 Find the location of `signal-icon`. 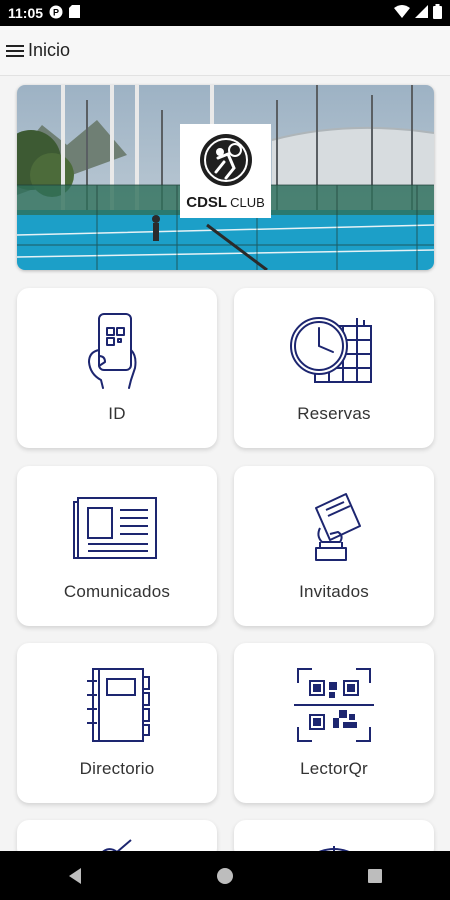

signal-icon is located at coordinates (421, 13).